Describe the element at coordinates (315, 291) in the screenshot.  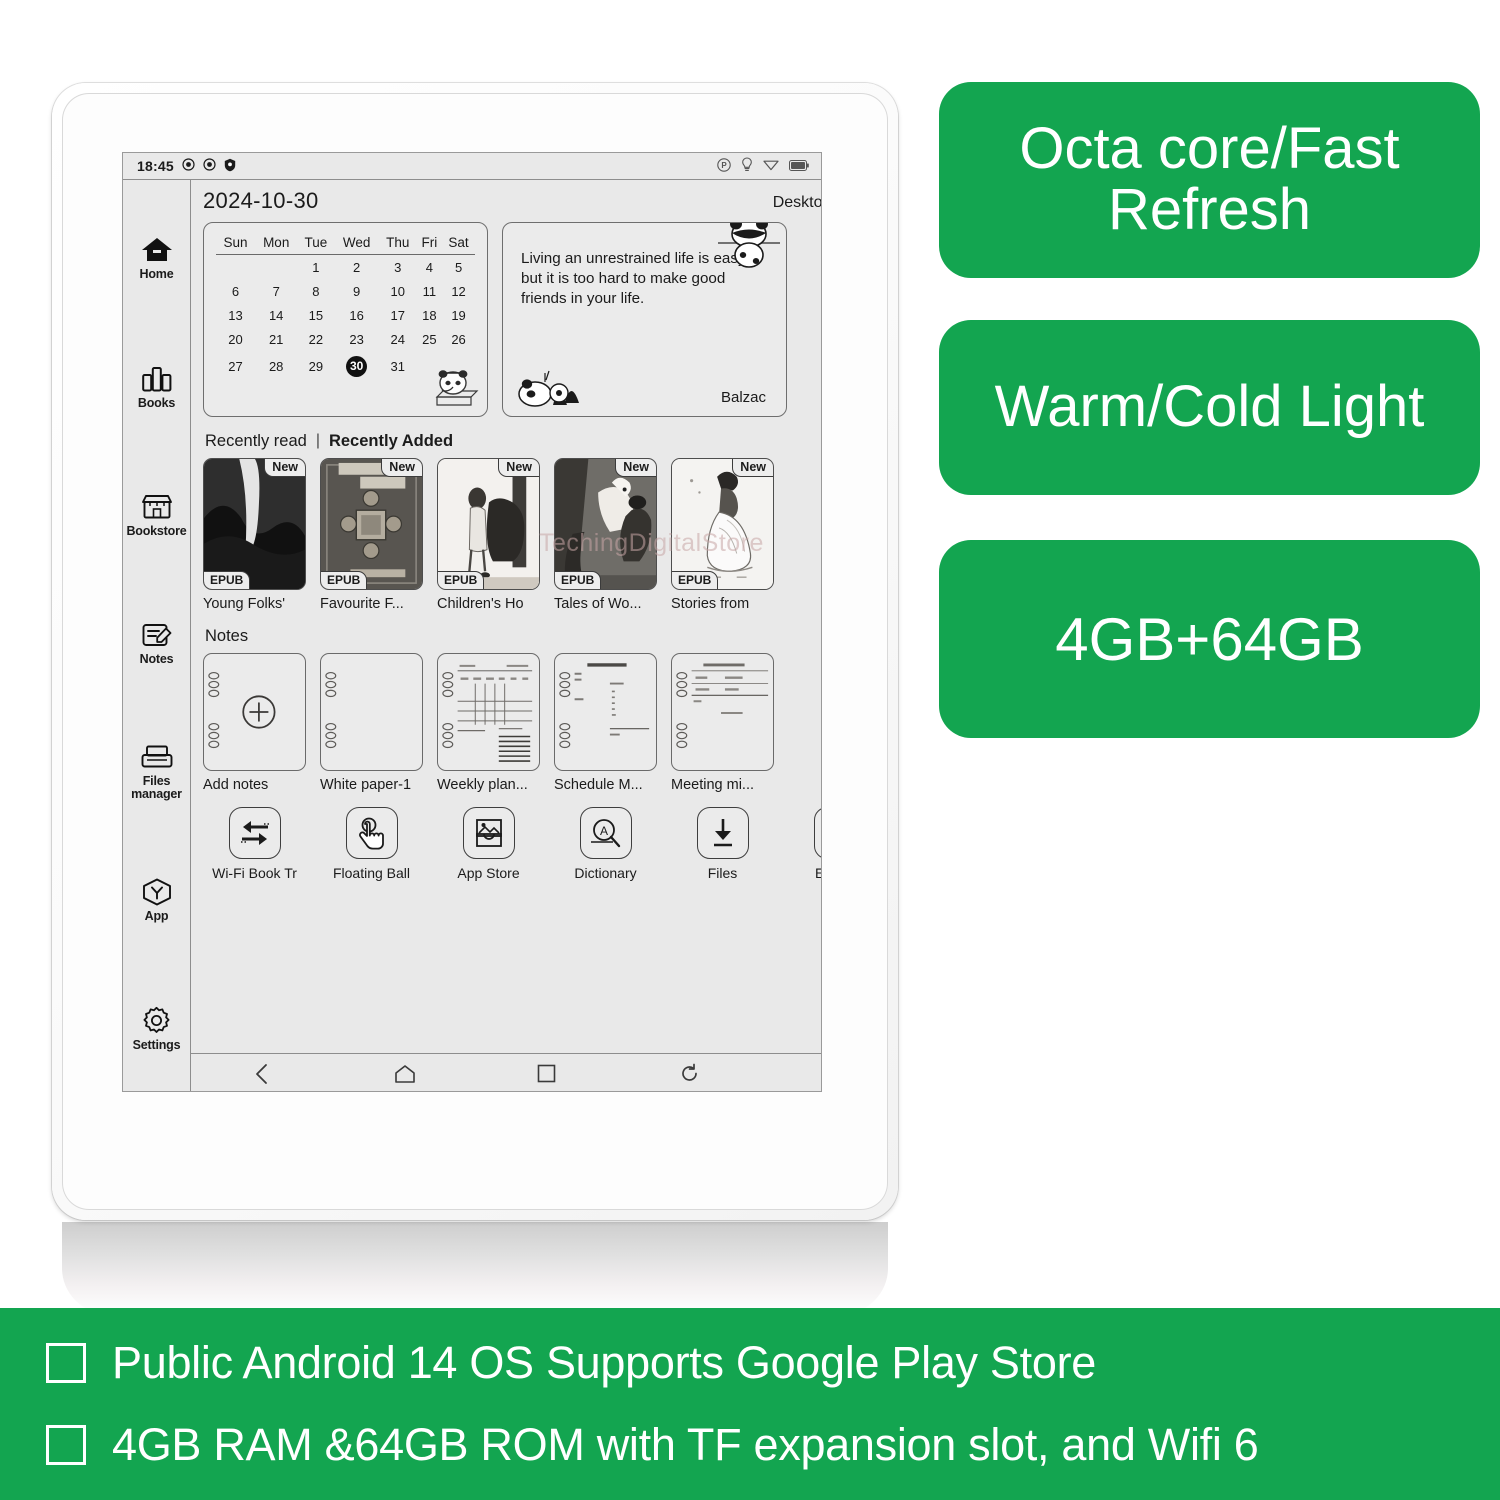
I see `calendar-day: 8` at that location.